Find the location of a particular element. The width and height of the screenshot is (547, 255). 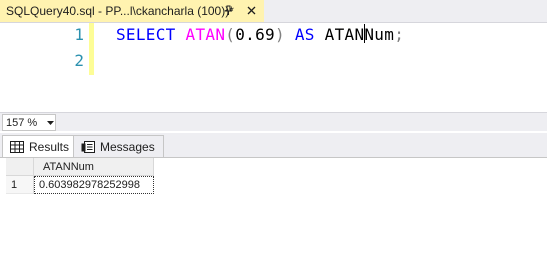

open-paren: ( is located at coordinates (230, 34).